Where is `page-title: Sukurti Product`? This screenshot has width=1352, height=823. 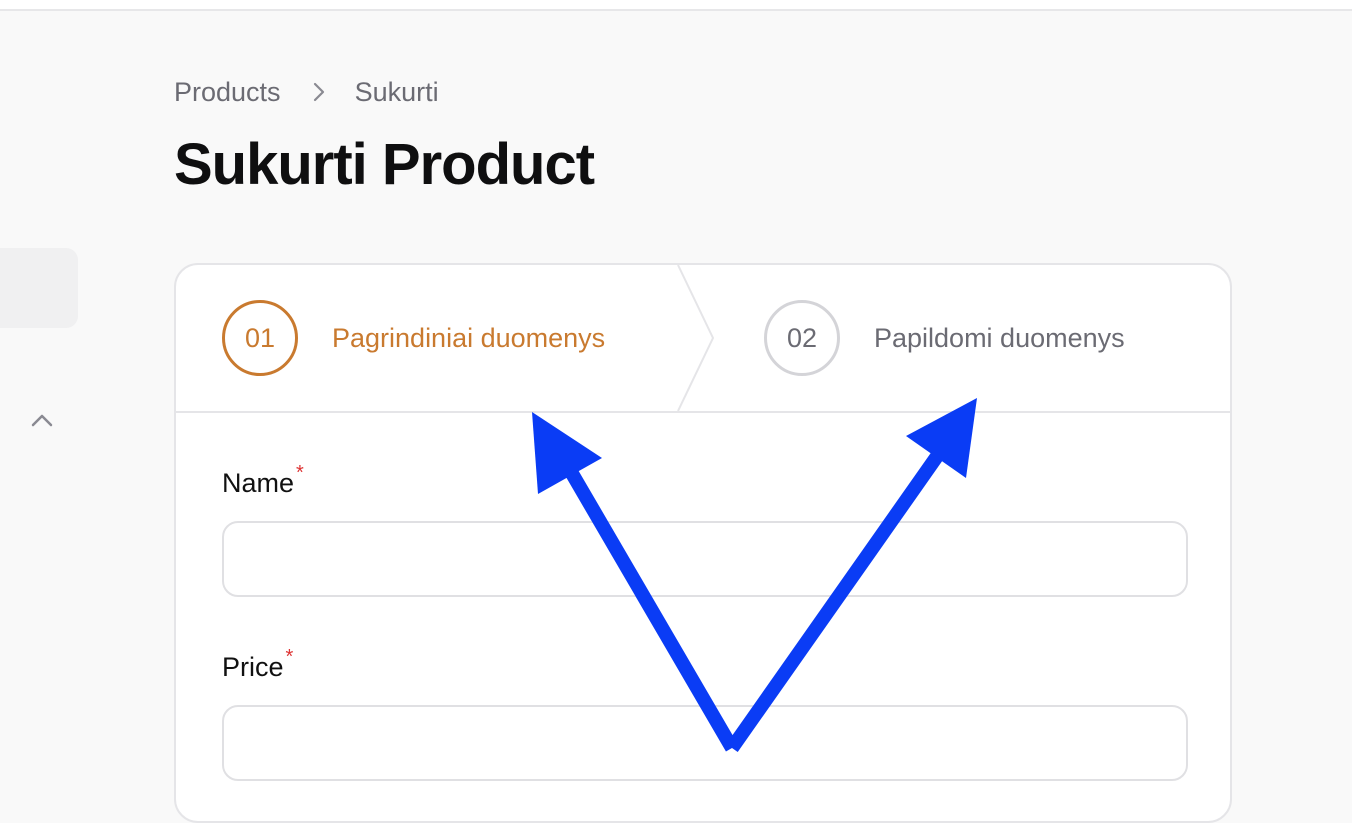 page-title: Sukurti Product is located at coordinates (384, 164).